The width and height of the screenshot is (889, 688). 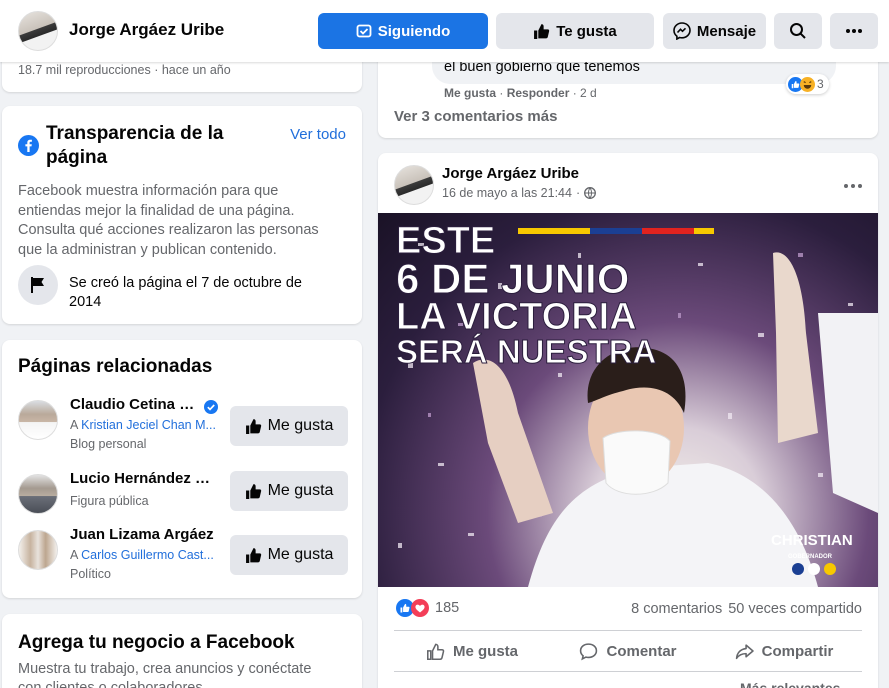 What do you see at coordinates (196, 70) in the screenshot?
I see `video-age: hace un año` at bounding box center [196, 70].